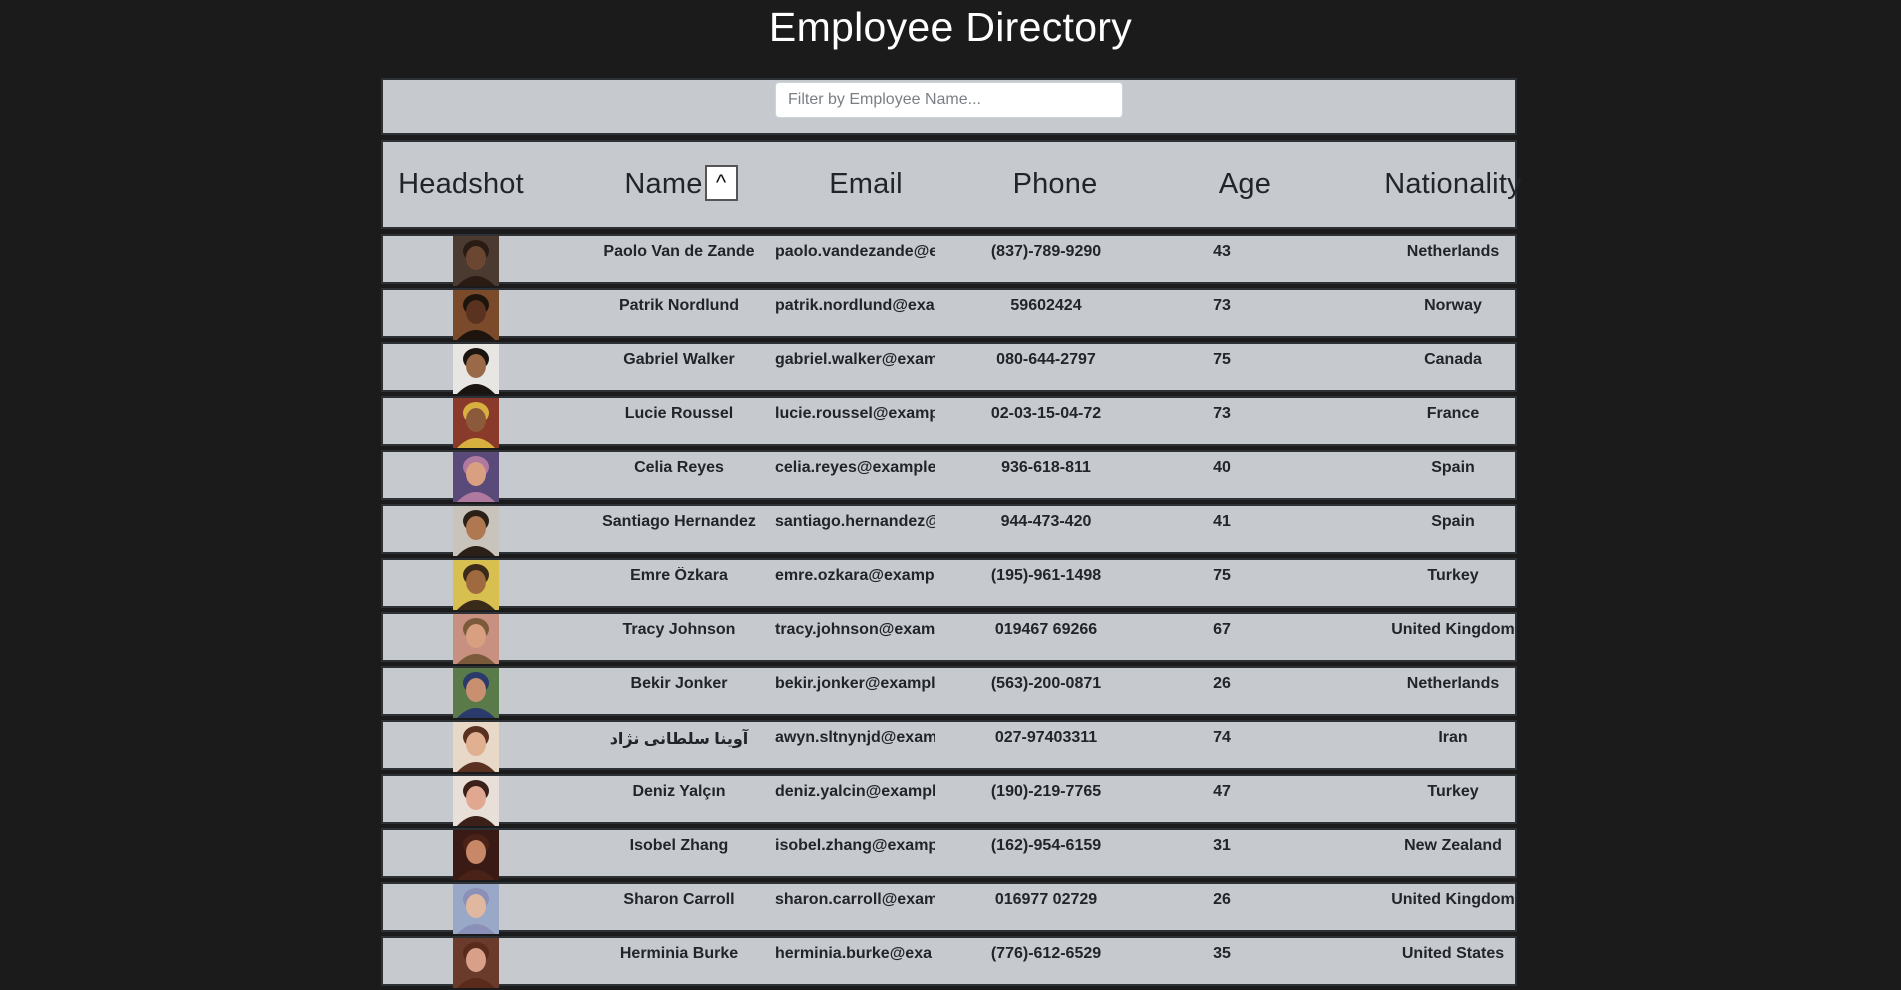  I want to click on employee-email: patrik.nordlund@exa, so click(855, 305).